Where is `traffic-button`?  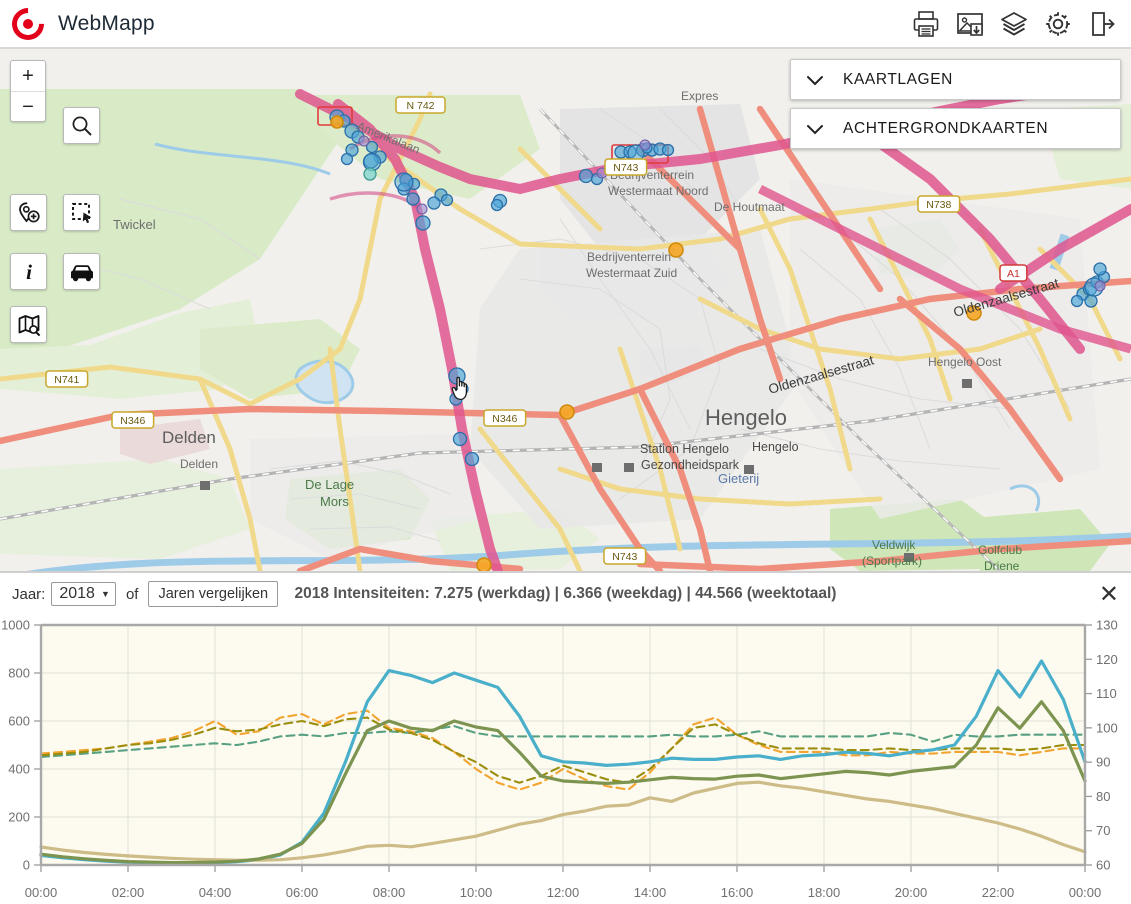 traffic-button is located at coordinates (81, 271).